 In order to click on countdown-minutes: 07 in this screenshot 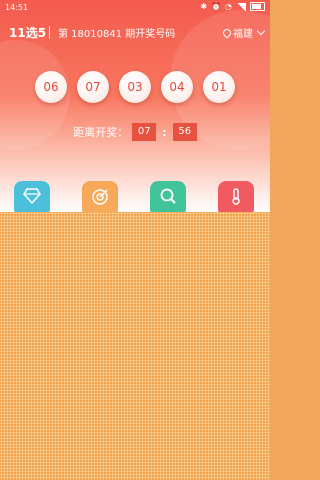, I will do `click(144, 132)`.